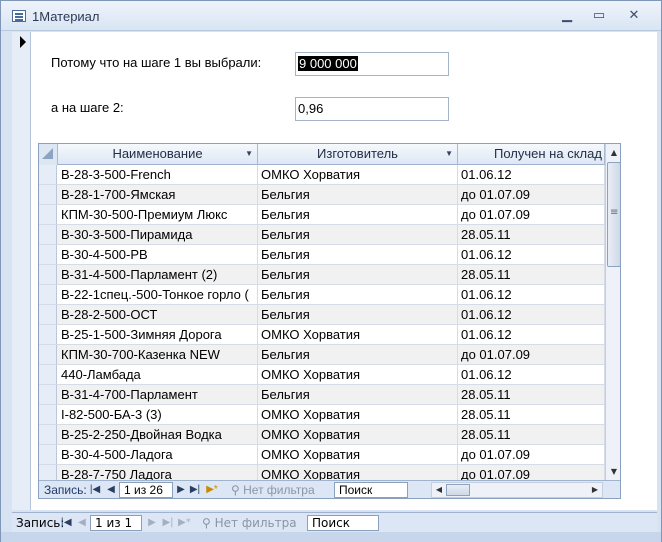  Describe the element at coordinates (158, 434) in the screenshot. I see `cell-name: В-25-2-250-Двойная Водка` at that location.